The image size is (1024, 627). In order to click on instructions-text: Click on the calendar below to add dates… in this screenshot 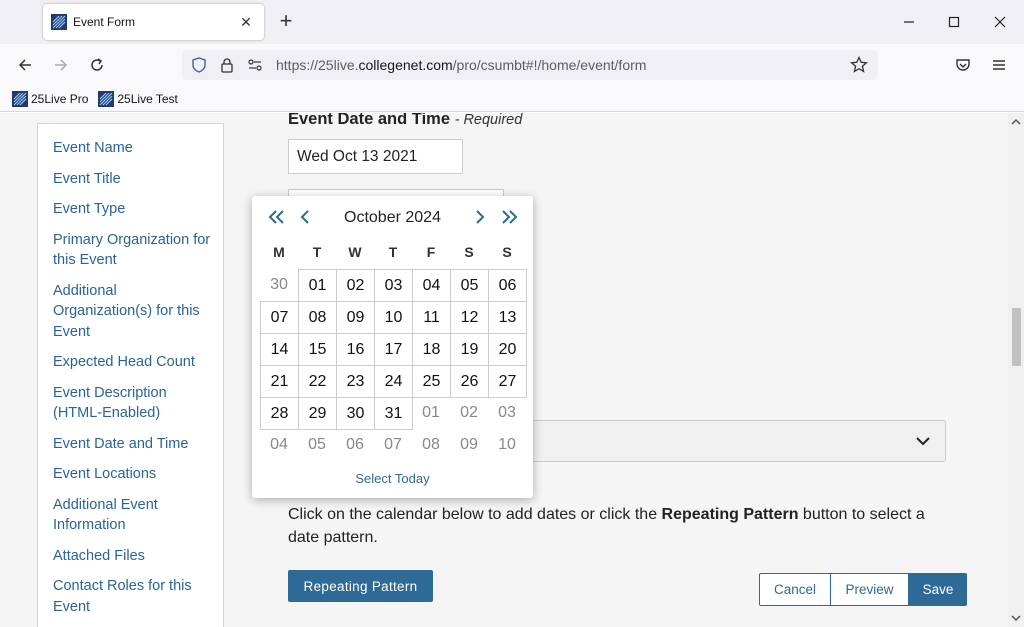, I will do `click(606, 526)`.